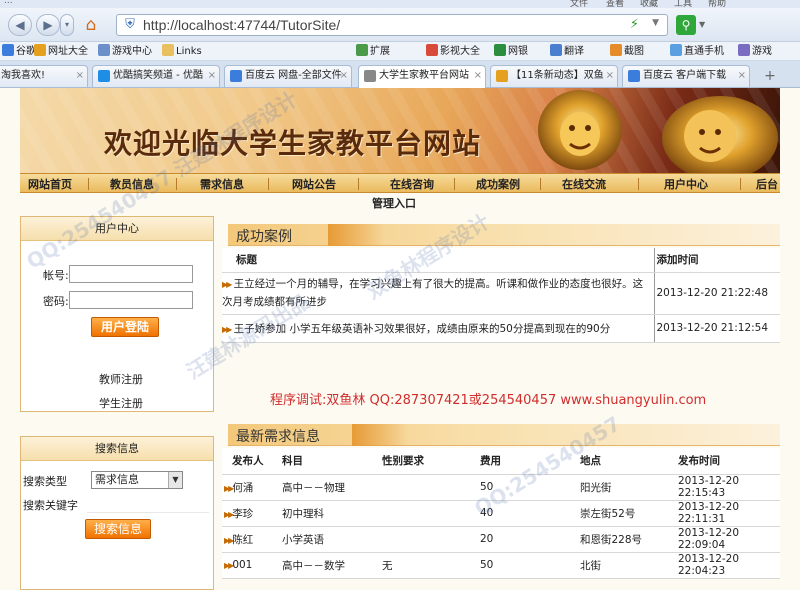  Describe the element at coordinates (48, 25) in the screenshot. I see `forward-icon: ▶` at that location.